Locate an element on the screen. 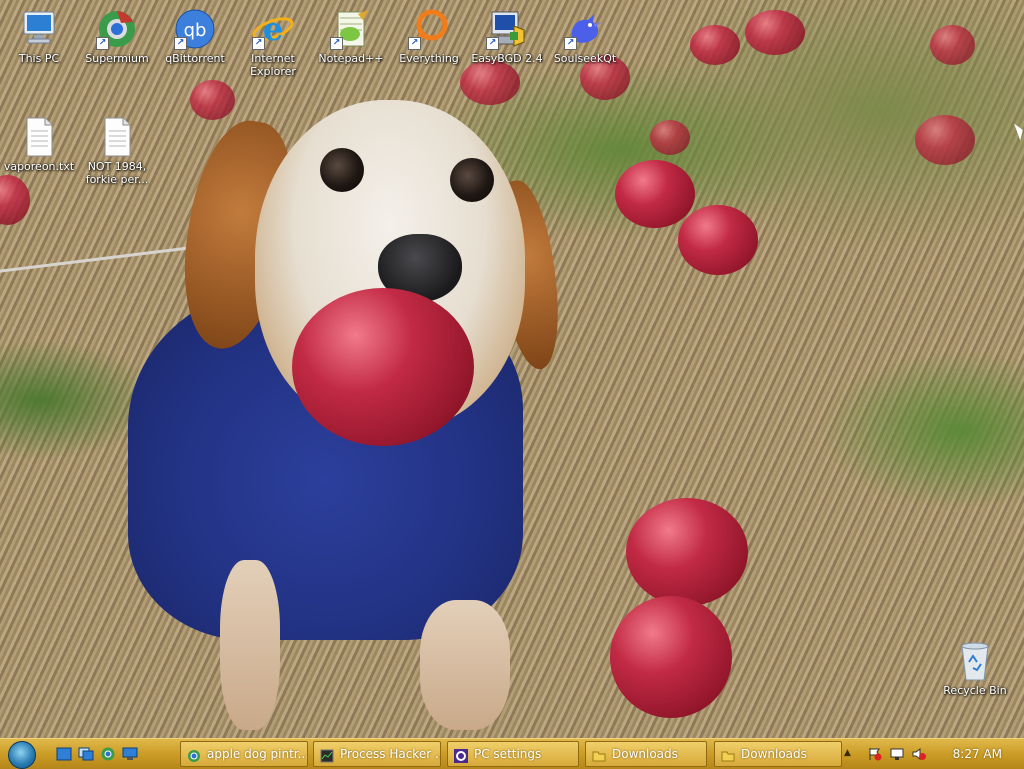 This screenshot has height=769, width=1024. desktop-icon-this-pc: This PC is located at coordinates (39, 36).